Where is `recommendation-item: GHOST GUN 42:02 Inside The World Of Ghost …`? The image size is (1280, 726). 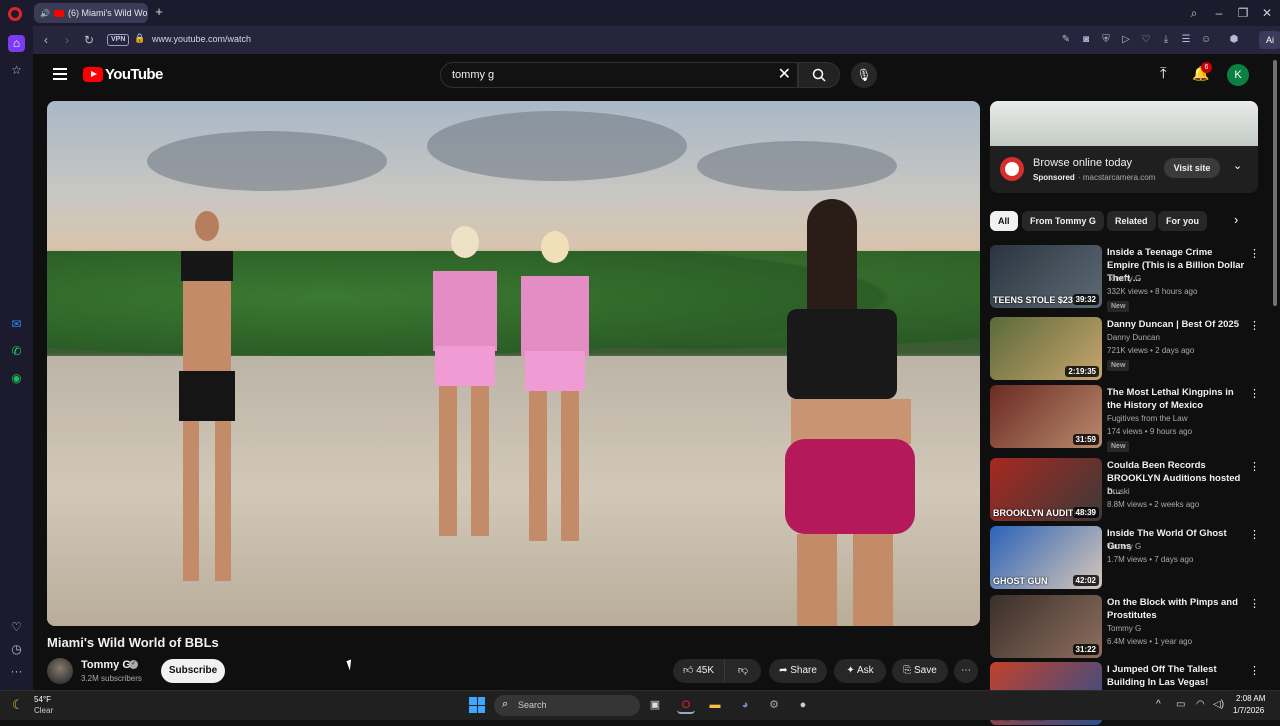
recommendation-item: GHOST GUN 42:02 Inside The World Of Ghost … is located at coordinates (1125, 558).